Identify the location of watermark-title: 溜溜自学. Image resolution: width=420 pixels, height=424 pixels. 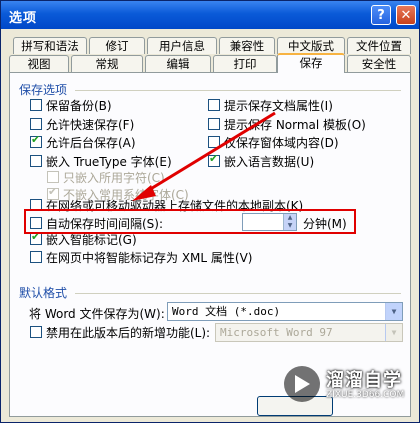
(364, 380).